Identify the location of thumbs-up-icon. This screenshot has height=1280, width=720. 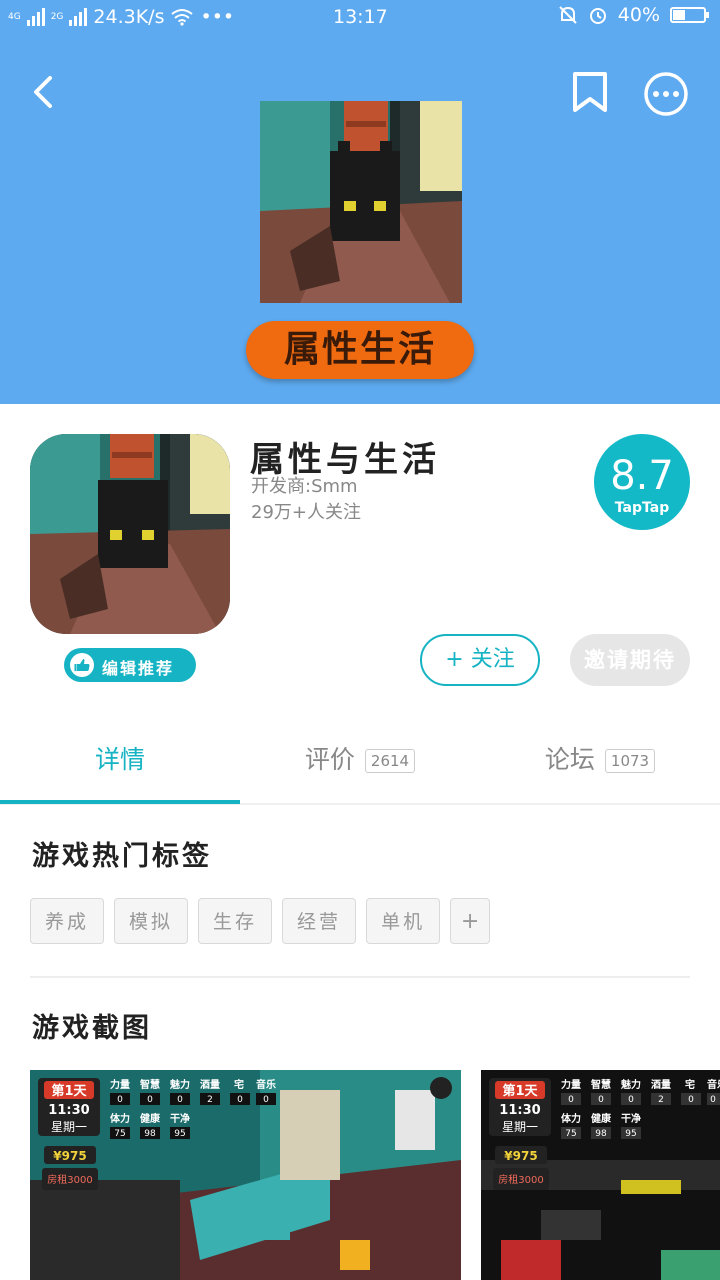
(82, 665).